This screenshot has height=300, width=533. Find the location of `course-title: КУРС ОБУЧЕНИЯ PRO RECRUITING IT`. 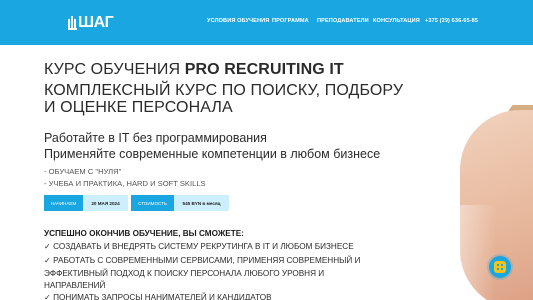

course-title: КУРС ОБУЧЕНИЯ PRO RECRUITING IT is located at coordinates (194, 69).